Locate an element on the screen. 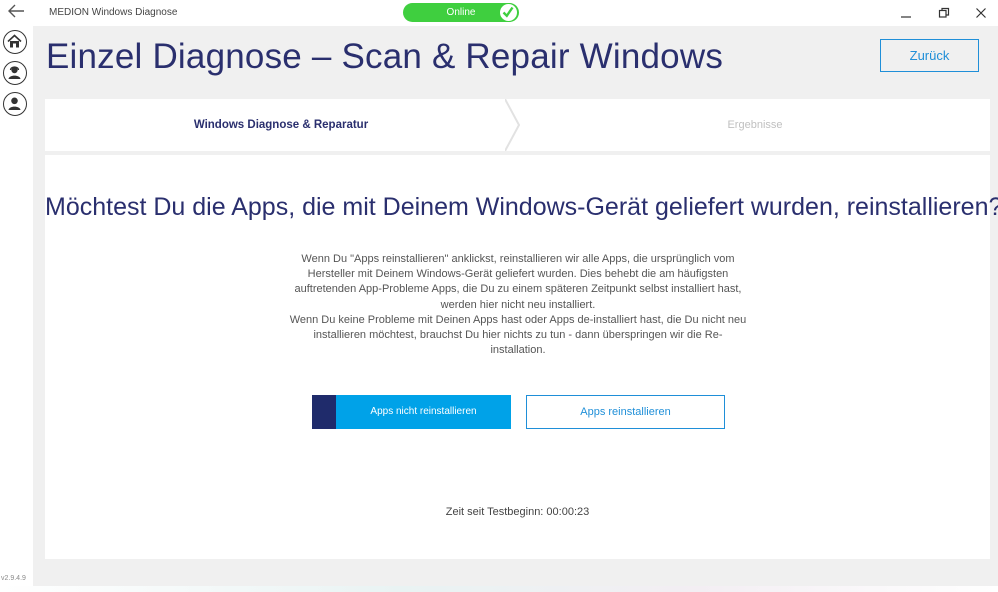 Image resolution: width=998 pixels, height=592 pixels. left-rail: v2.9.4.9 is located at coordinates (16, 296).